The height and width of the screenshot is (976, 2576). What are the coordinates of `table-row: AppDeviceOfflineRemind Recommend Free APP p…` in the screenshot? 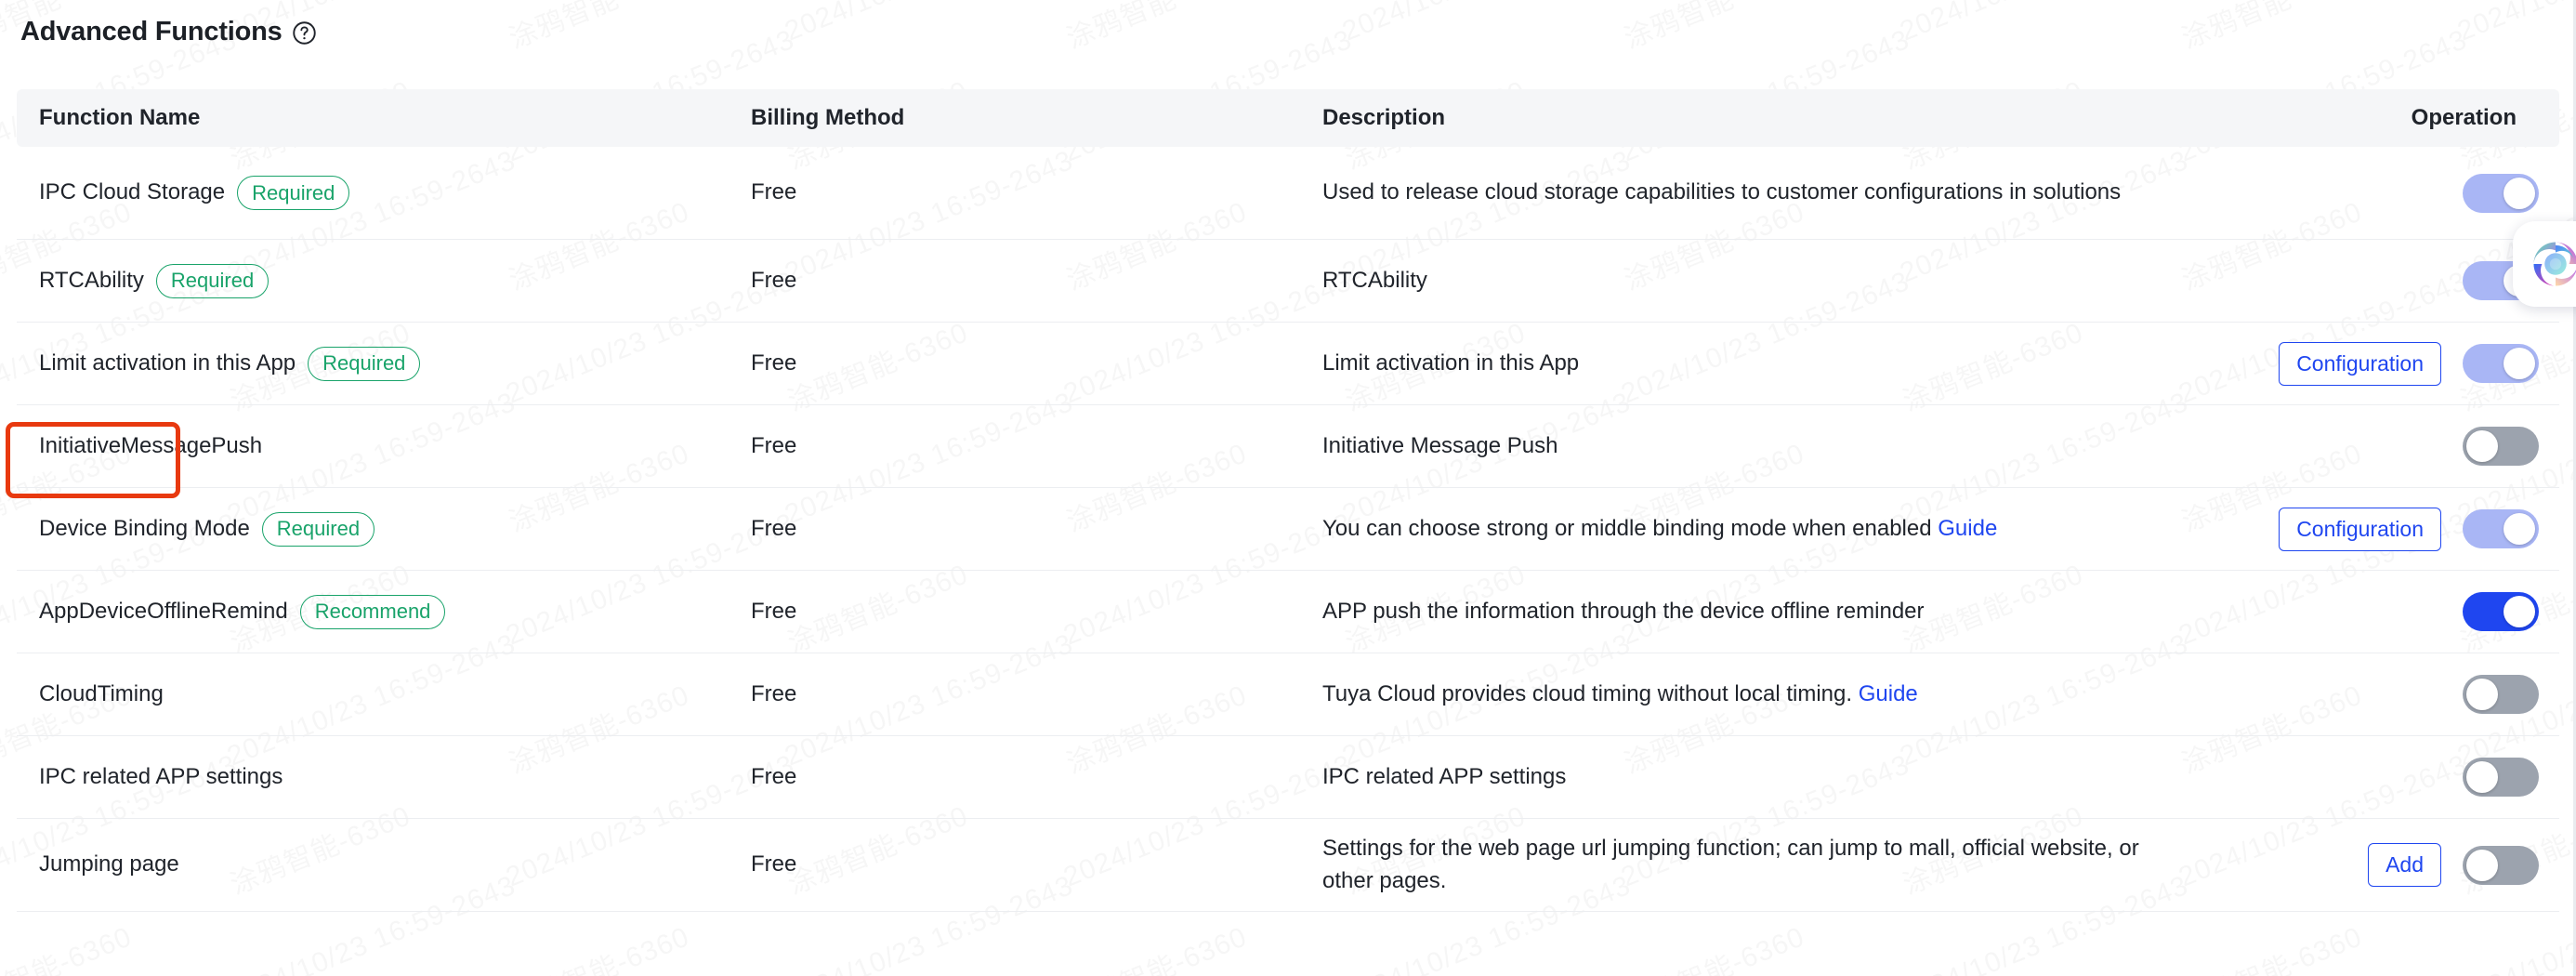 It's located at (1288, 612).